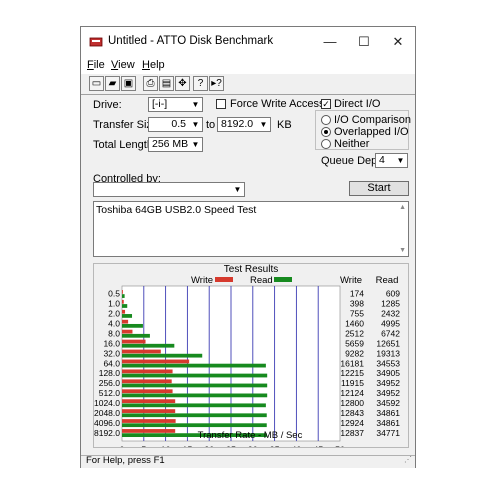 This screenshot has width=500, height=500. Describe the element at coordinates (354, 353) in the screenshot. I see `write-value: 9282` at that location.